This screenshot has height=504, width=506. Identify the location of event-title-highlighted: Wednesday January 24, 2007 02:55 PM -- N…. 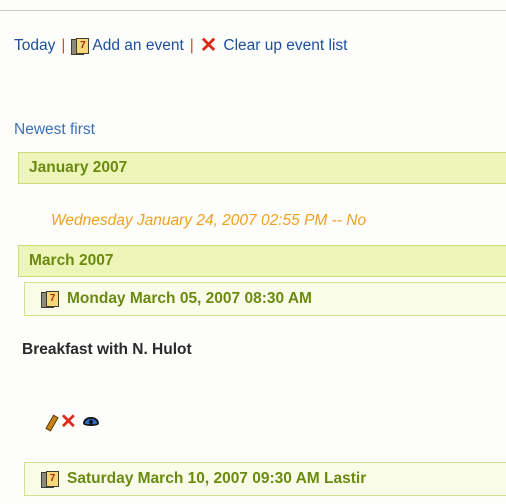
(208, 221).